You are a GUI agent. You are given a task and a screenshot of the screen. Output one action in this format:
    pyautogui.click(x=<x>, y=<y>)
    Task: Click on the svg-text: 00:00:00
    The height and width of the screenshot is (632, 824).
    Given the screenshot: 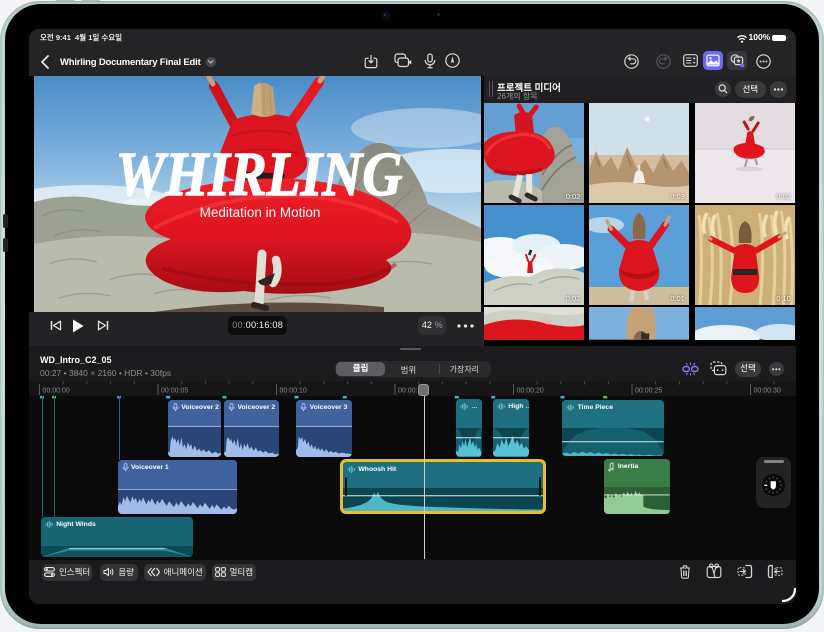 What is the action you would take?
    pyautogui.click(x=56, y=390)
    